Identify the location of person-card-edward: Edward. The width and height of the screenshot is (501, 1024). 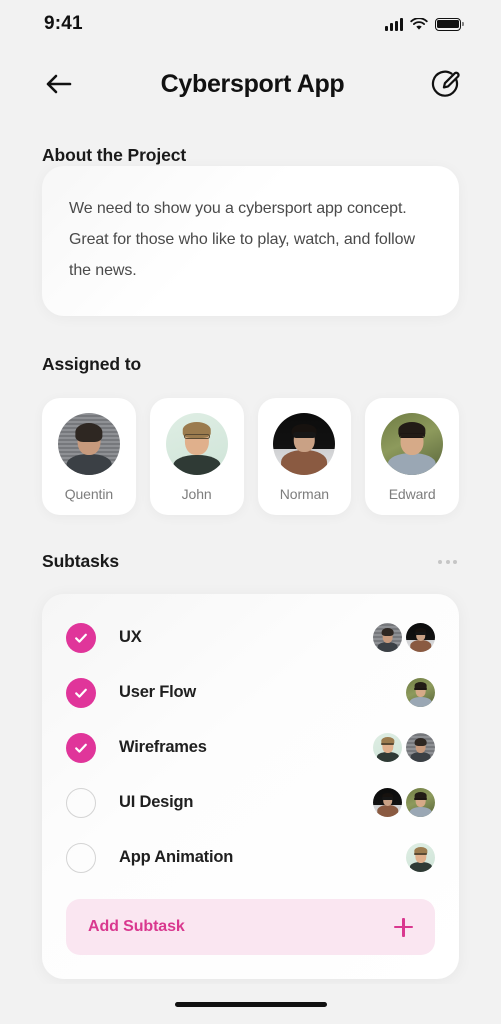
(412, 456).